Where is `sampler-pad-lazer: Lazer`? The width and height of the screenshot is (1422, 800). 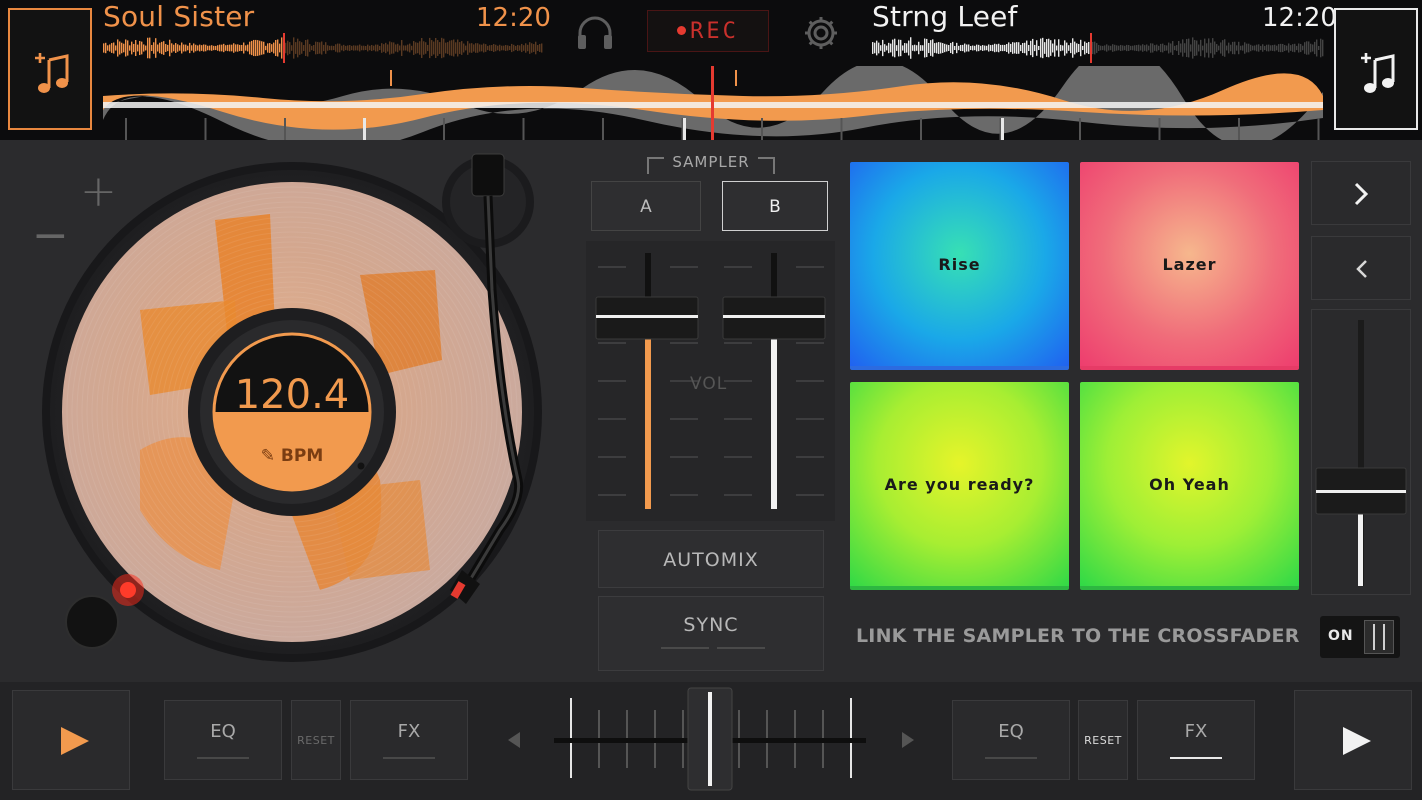 sampler-pad-lazer: Lazer is located at coordinates (1189, 266).